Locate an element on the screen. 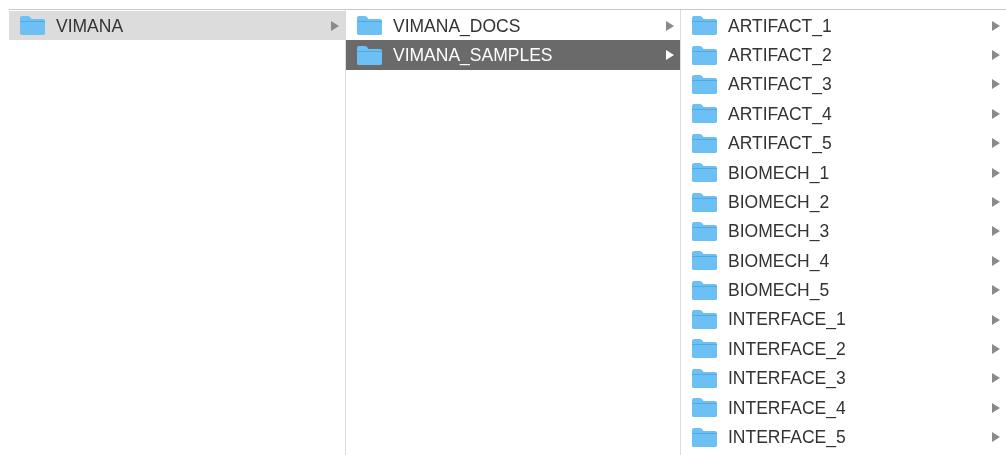  folder-name: VIMANA_SAMPLES is located at coordinates (473, 55).